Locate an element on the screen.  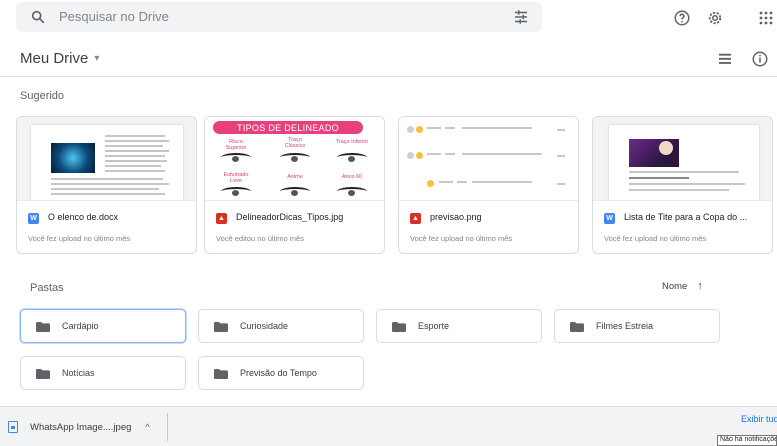
show-all-downloads-link: Exibir tudo is located at coordinates (759, 419).